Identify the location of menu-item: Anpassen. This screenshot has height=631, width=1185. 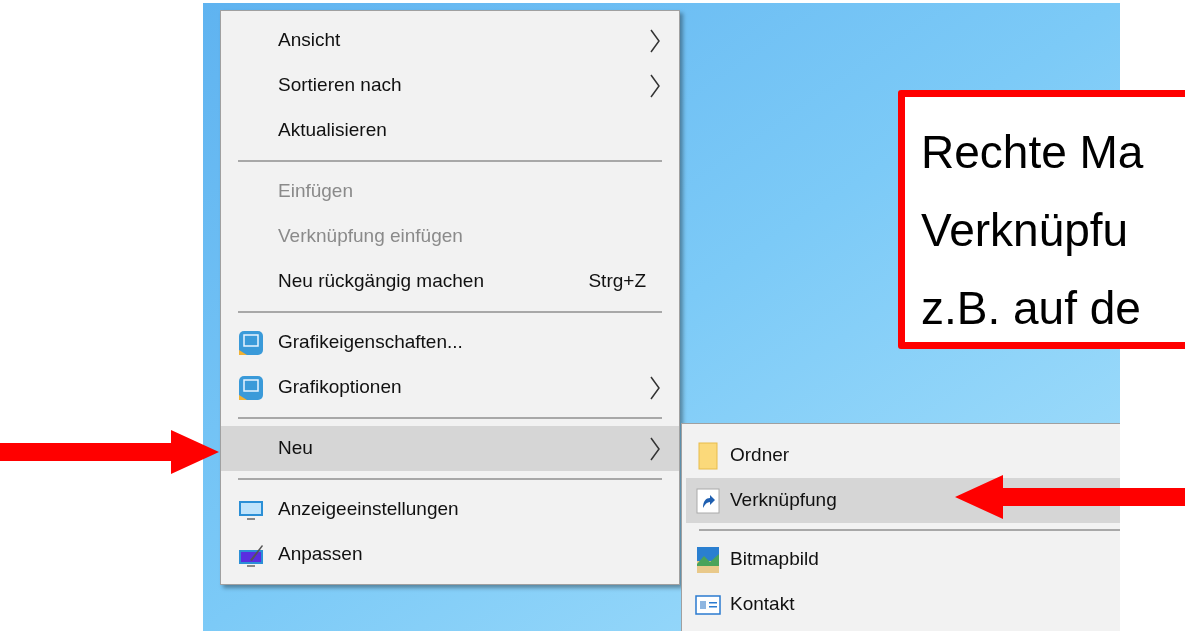
(450, 554).